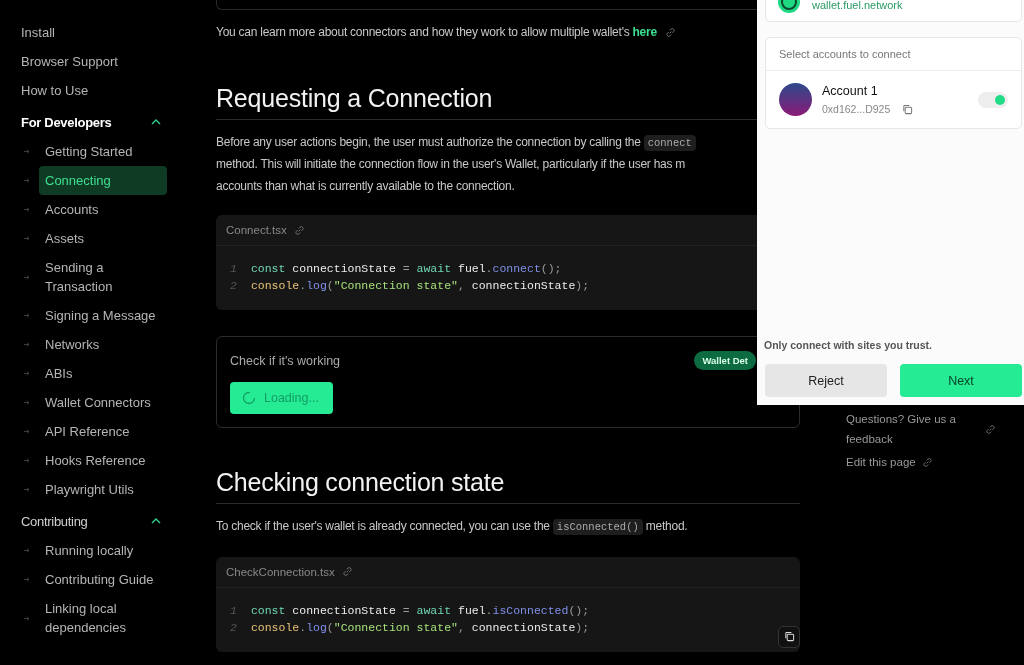 This screenshot has width=1024, height=665. I want to click on sidebar-link: Playwright Utils, so click(103, 489).